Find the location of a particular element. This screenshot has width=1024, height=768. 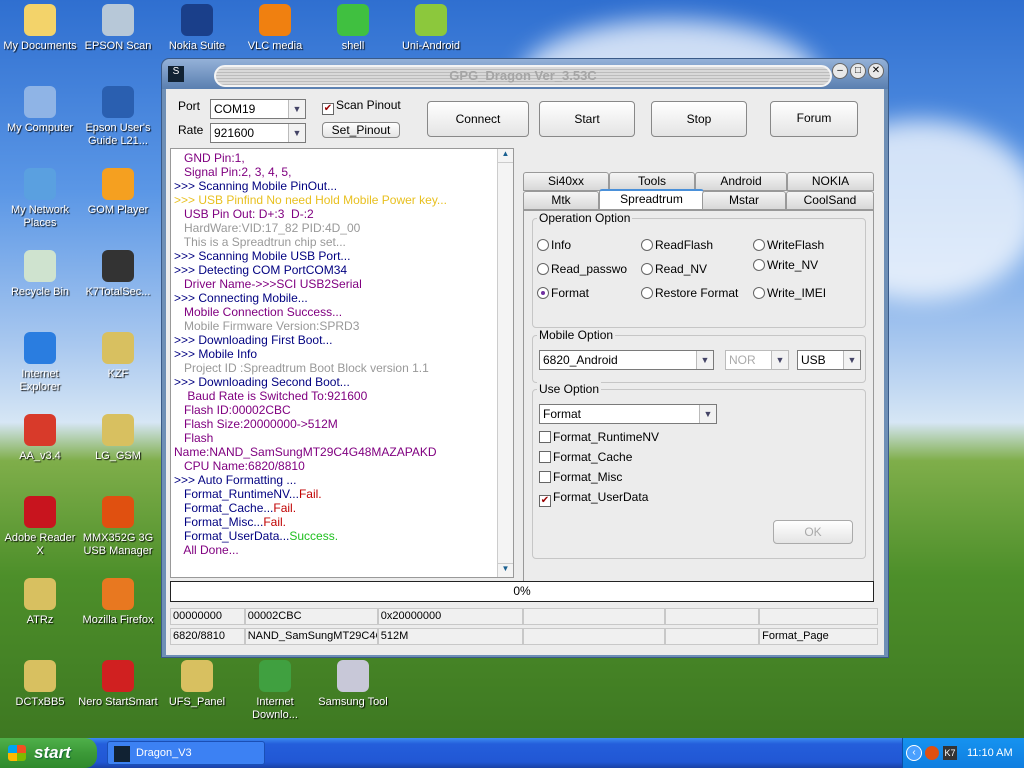

desktop-icon: MMX352G 3G USB Manager is located at coordinates (118, 525).